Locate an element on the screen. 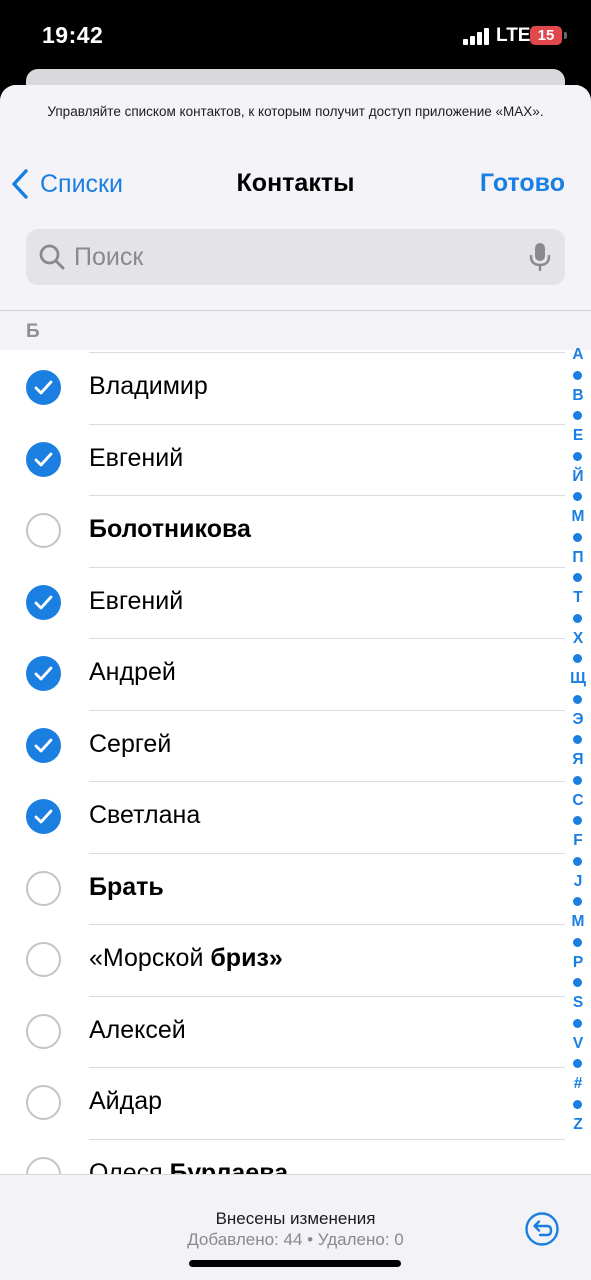 The height and width of the screenshot is (1280, 591). index-letter: П is located at coordinates (578, 558).